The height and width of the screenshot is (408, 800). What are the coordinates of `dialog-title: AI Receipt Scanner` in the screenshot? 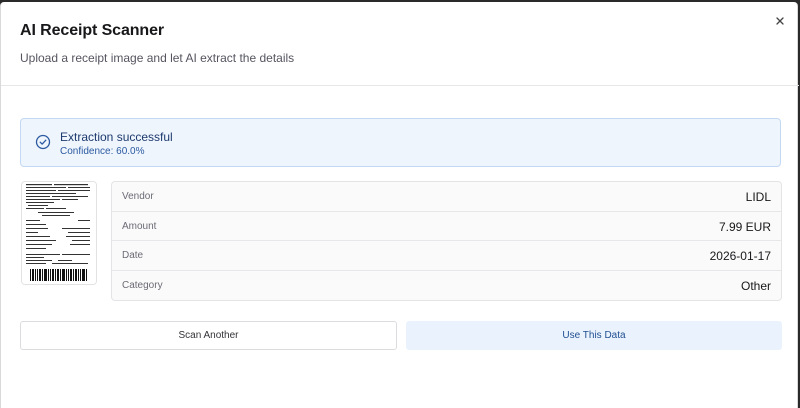 It's located at (92, 30).